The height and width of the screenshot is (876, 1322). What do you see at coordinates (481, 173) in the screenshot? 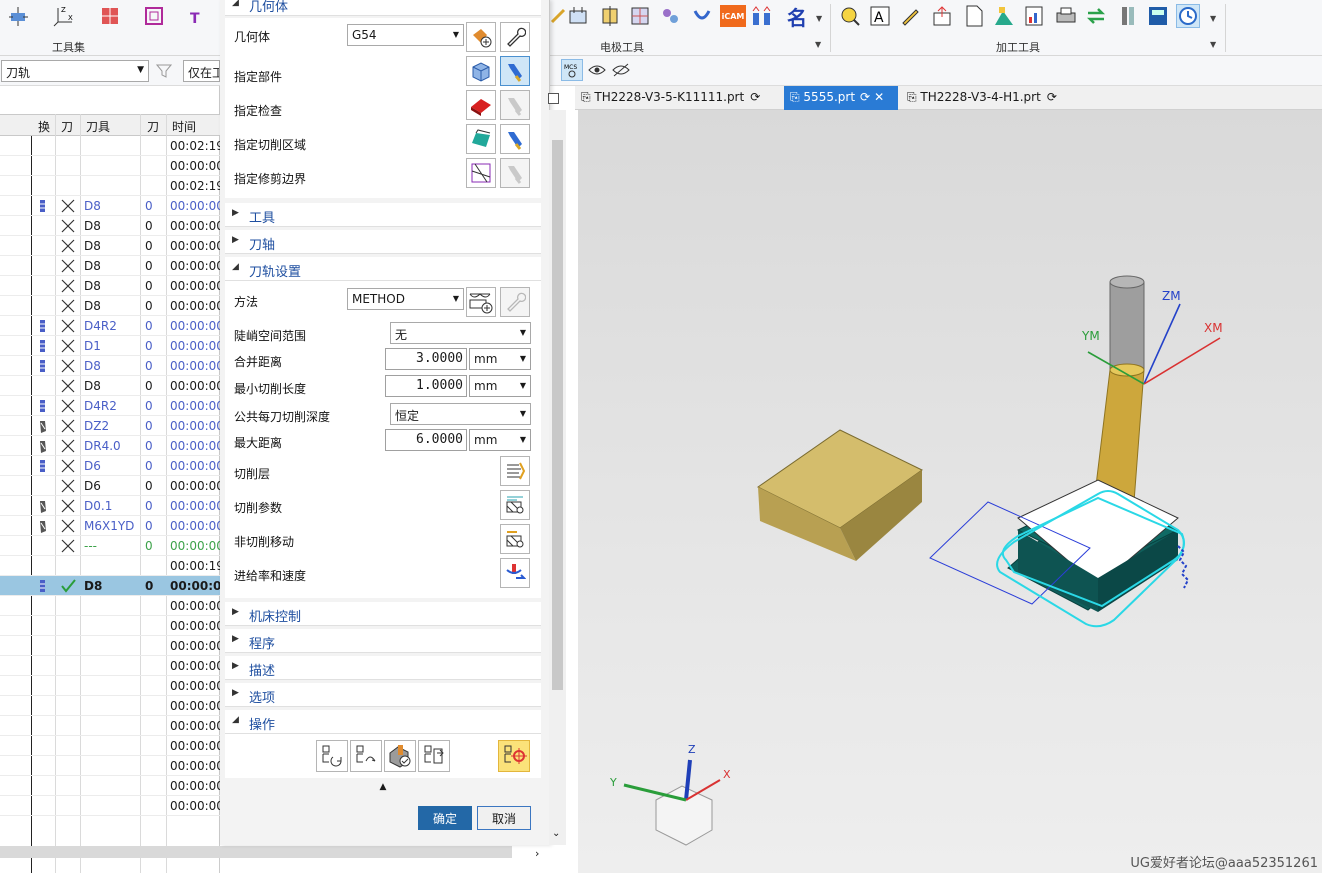
I see `select-trim-button` at bounding box center [481, 173].